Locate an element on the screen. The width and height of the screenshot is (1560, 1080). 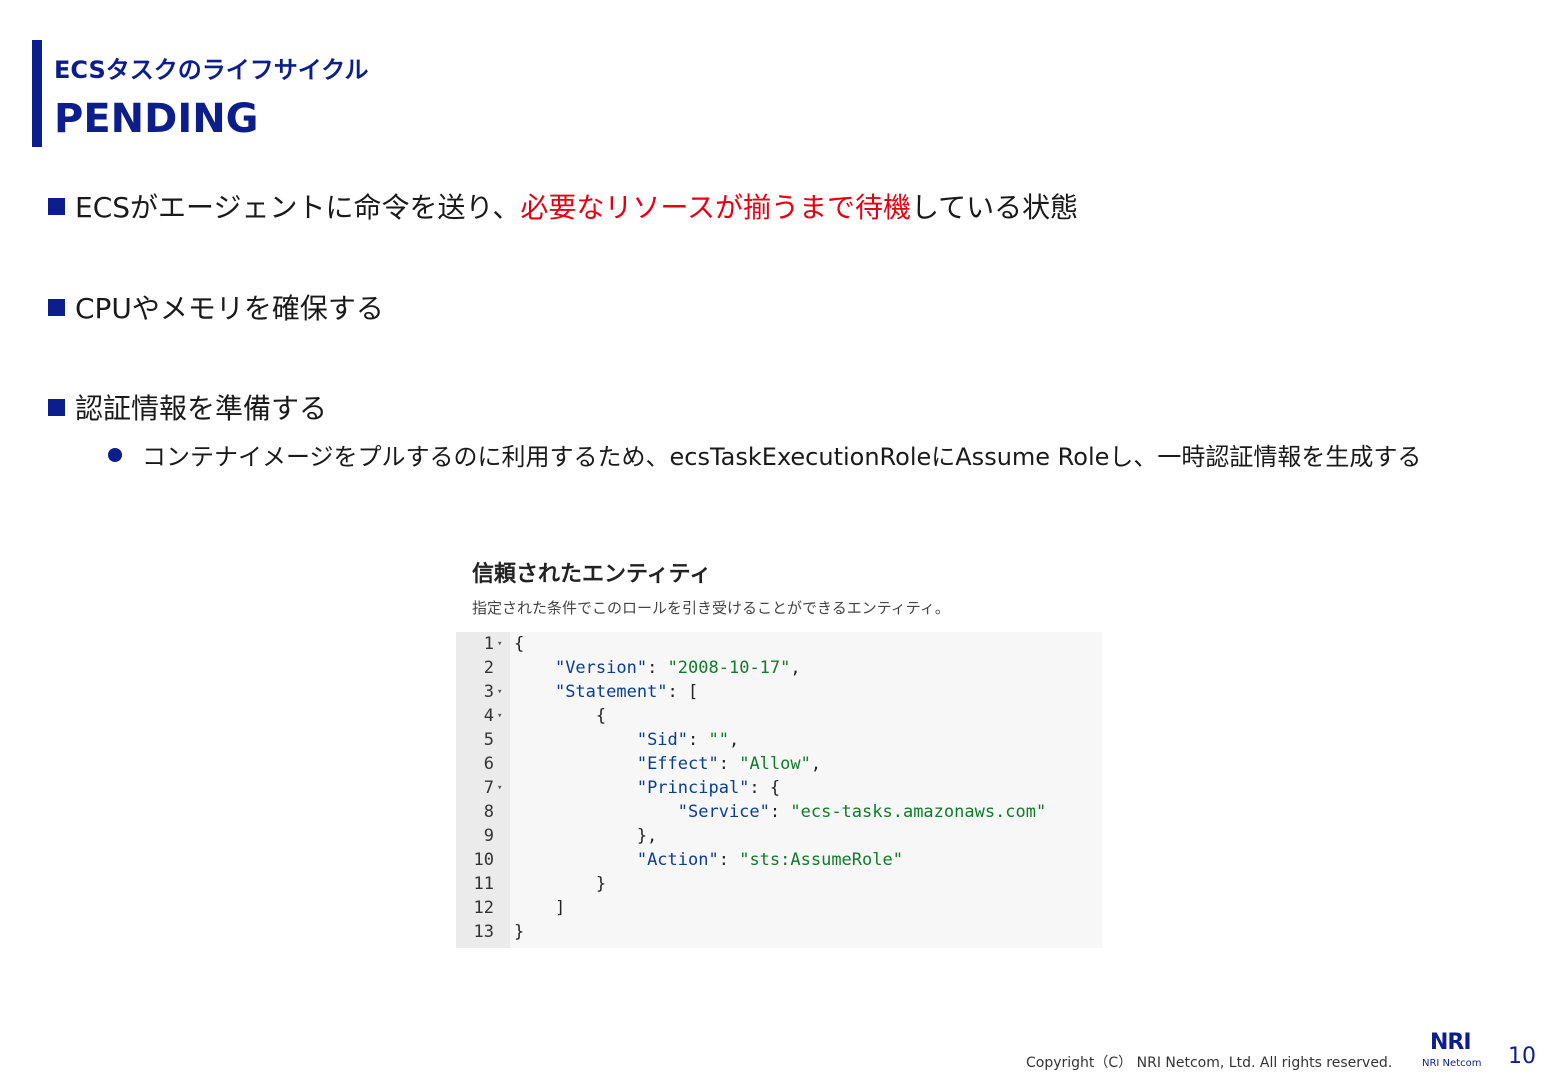
bullet-item-3: 認証情報を準備する is located at coordinates (187, 407).